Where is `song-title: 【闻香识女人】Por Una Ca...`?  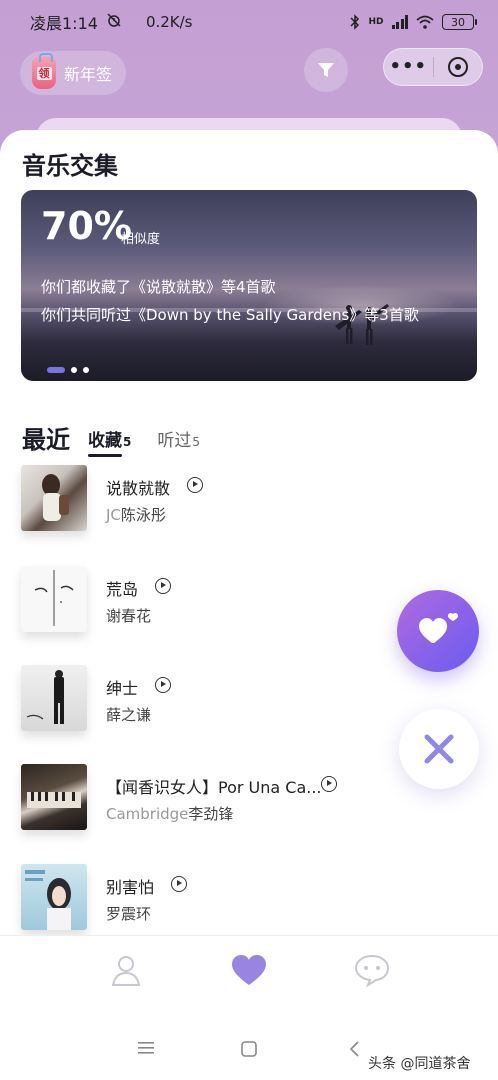 song-title: 【闻香识女人】Por Una Ca... is located at coordinates (214, 787).